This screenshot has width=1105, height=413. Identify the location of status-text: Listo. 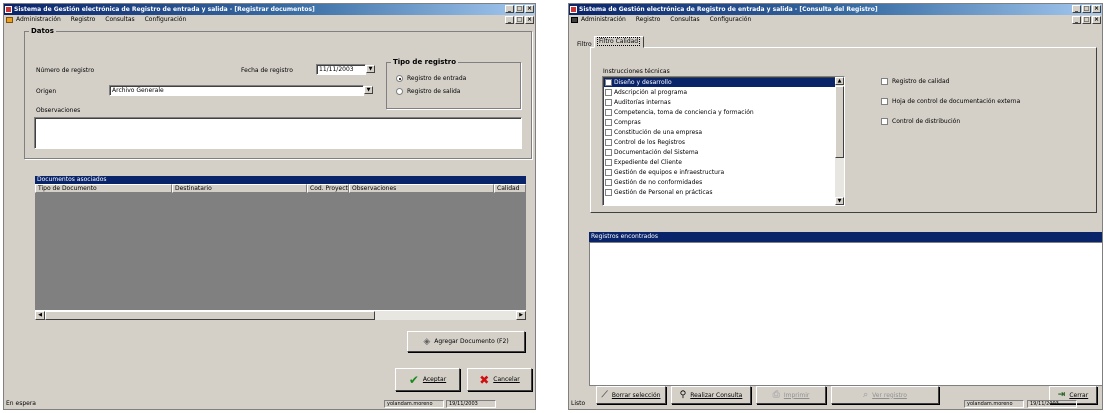
(578, 403).